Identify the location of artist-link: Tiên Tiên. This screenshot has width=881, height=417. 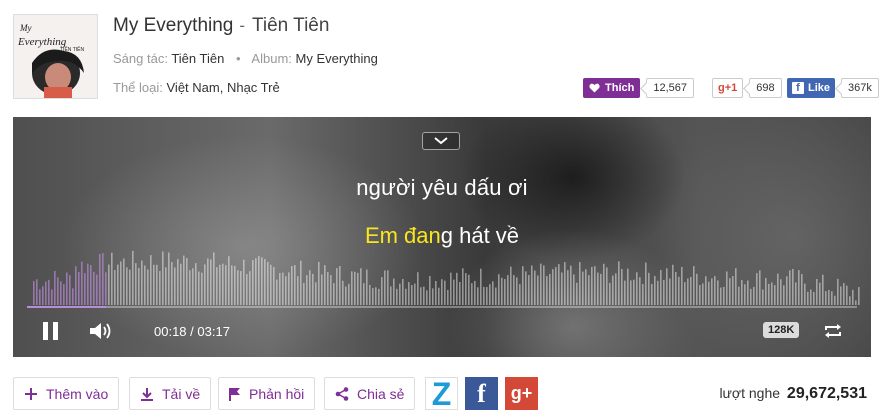
(290, 25).